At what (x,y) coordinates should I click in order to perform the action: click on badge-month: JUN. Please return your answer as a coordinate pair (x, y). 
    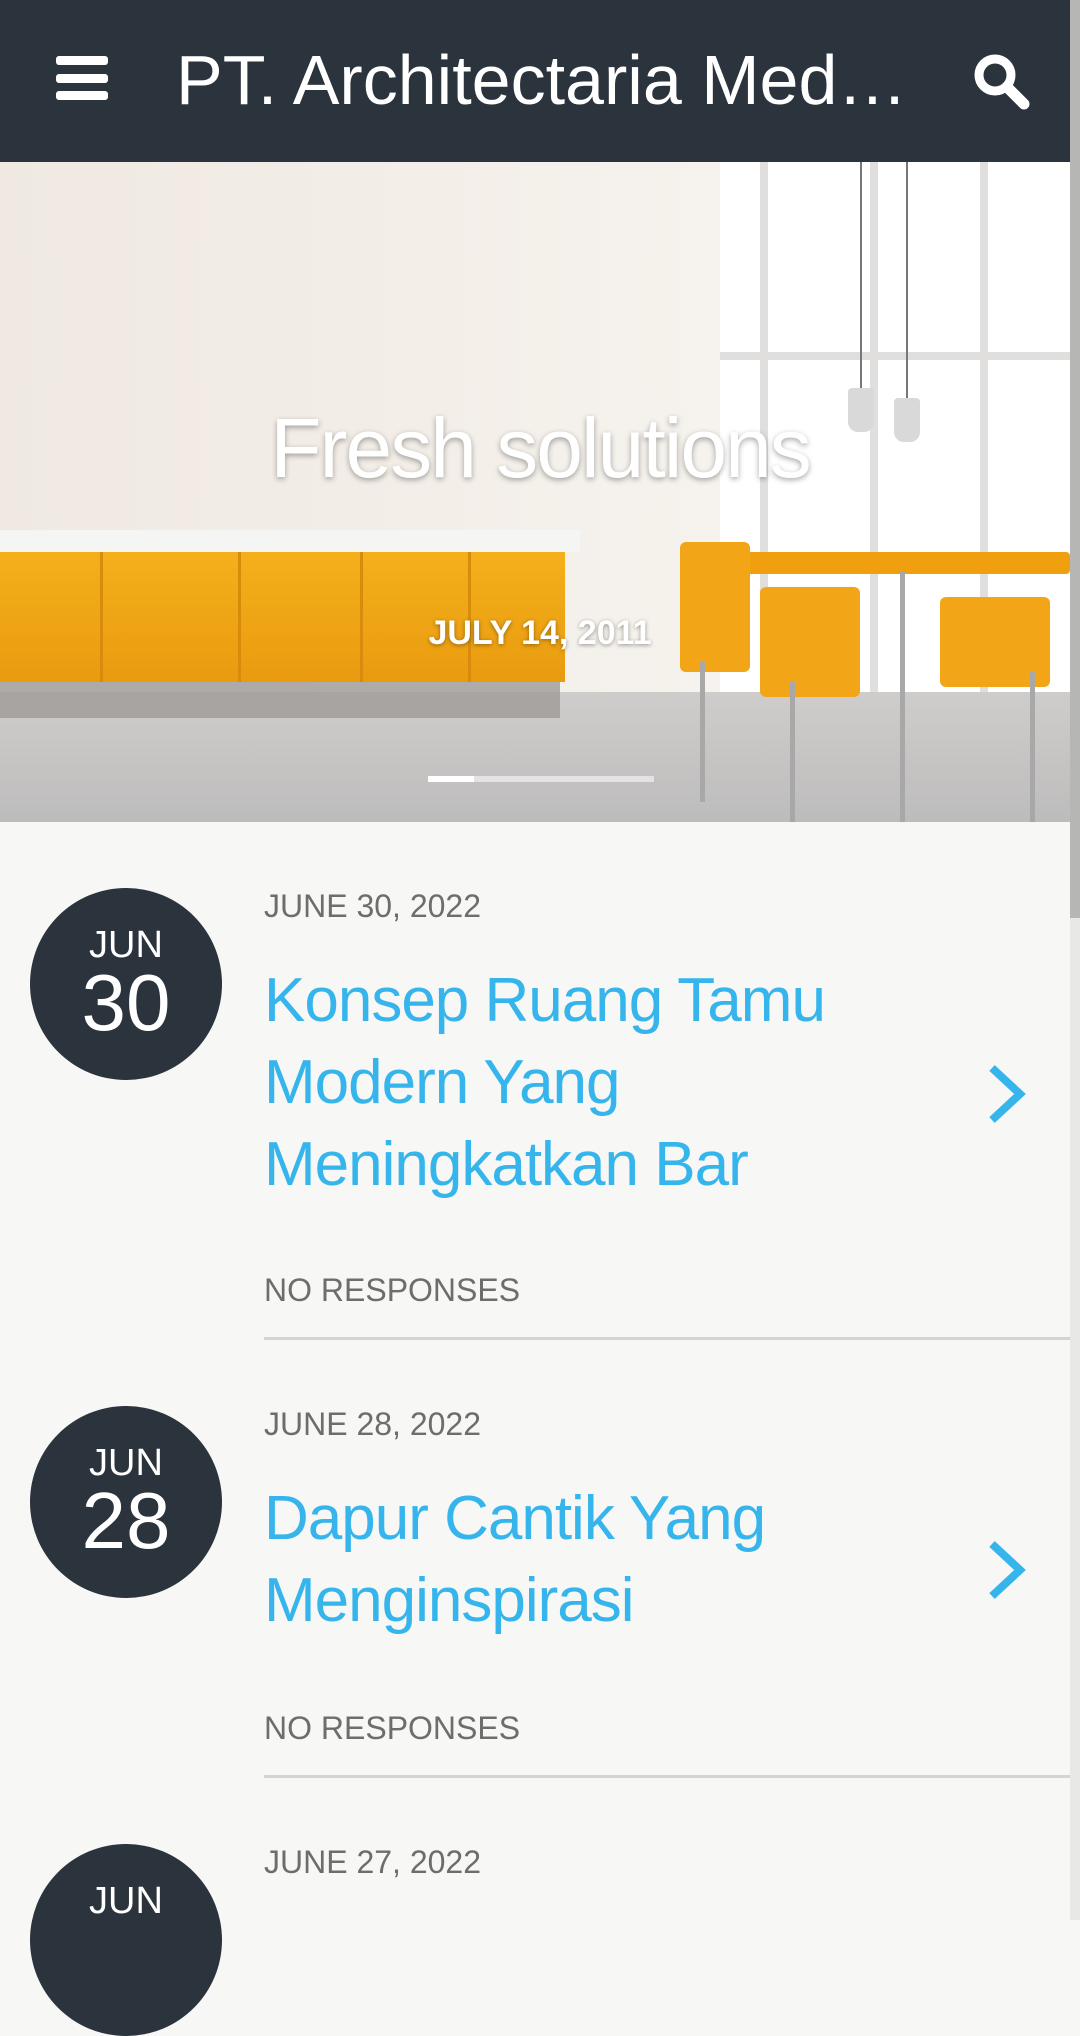
    Looking at the image, I should click on (126, 1901).